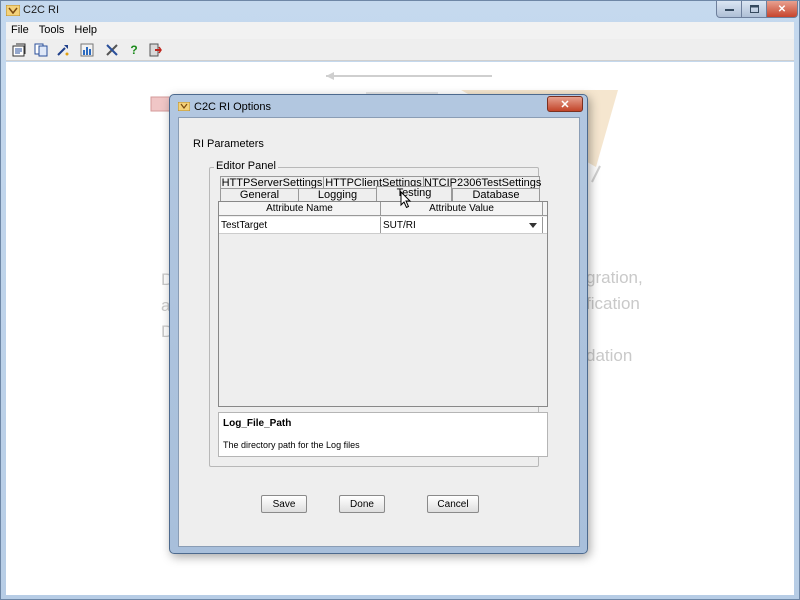  What do you see at coordinates (383, 209) in the screenshot?
I see `table-header: Attribute Name Attribute Value` at bounding box center [383, 209].